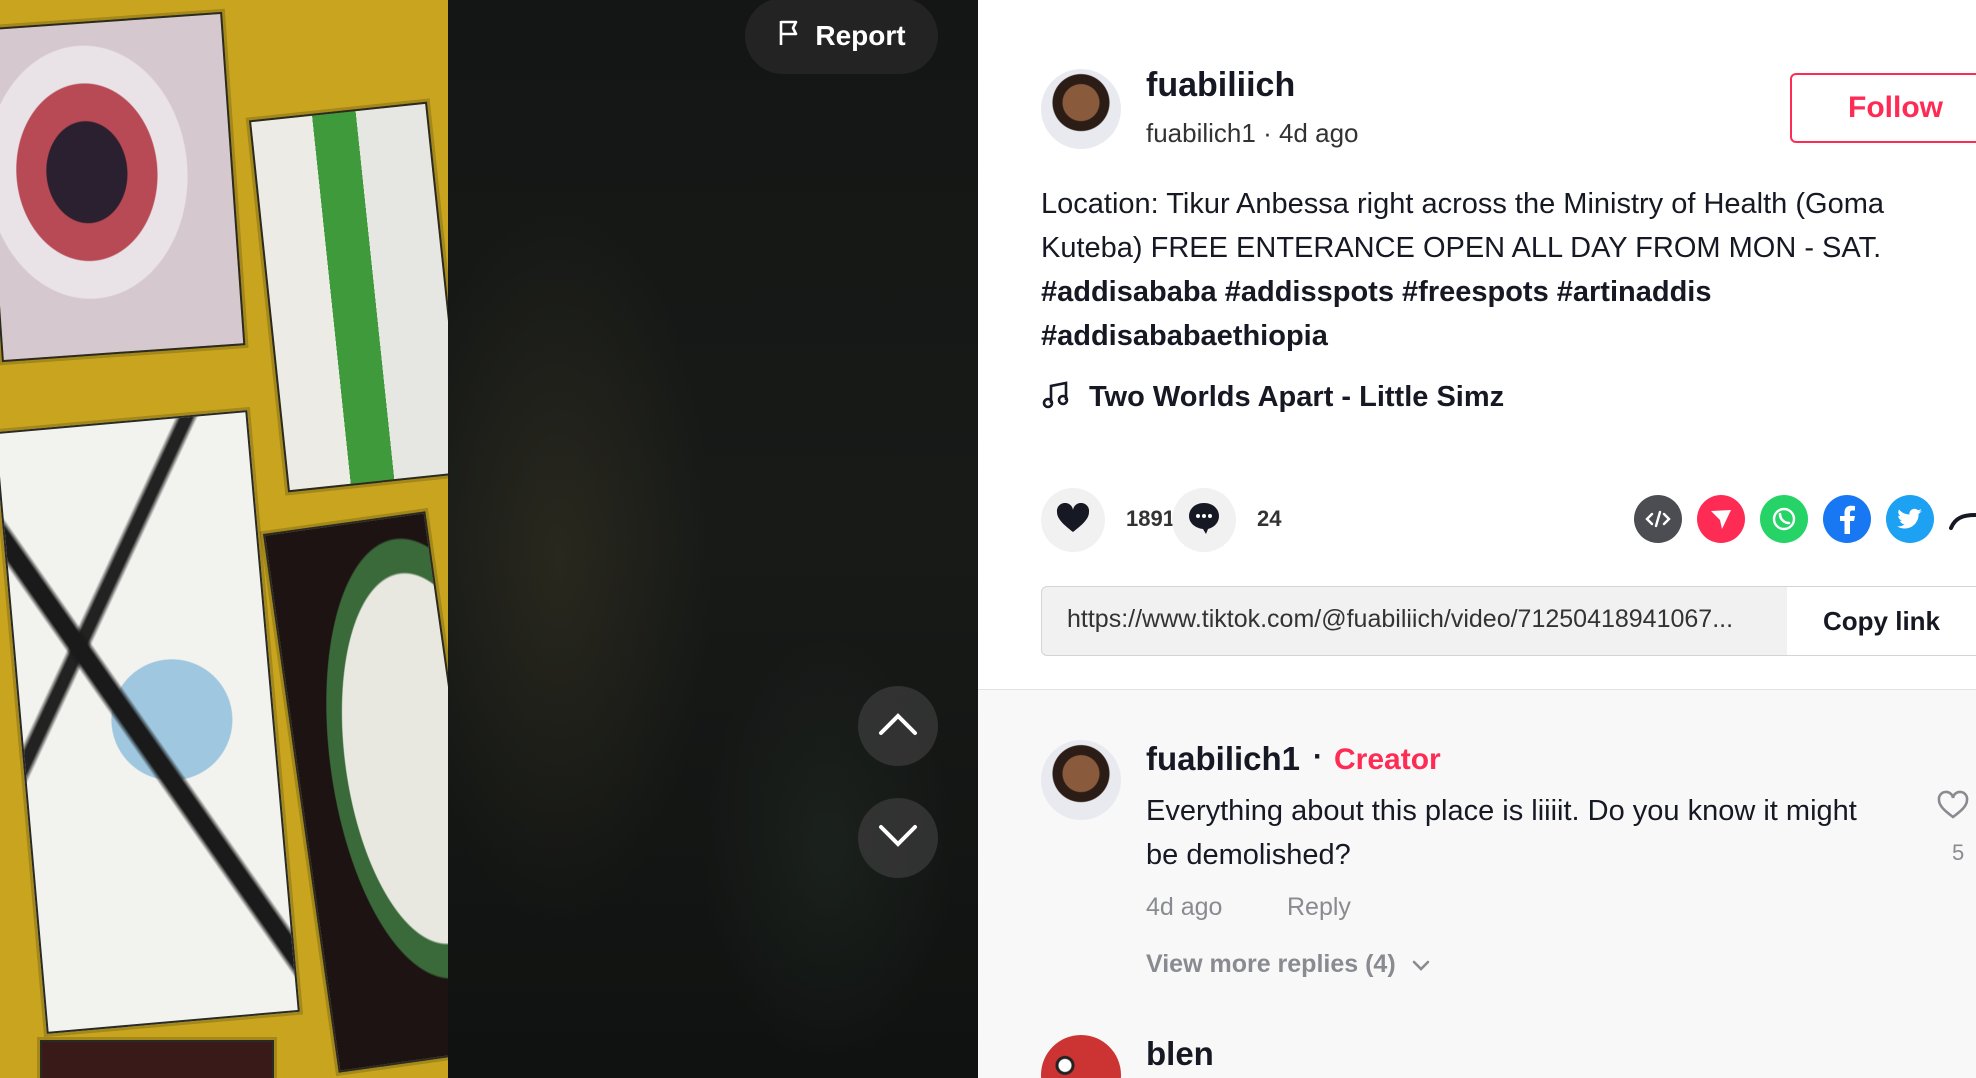 This screenshot has width=1976, height=1078. What do you see at coordinates (790, 36) in the screenshot?
I see `flag-icon` at bounding box center [790, 36].